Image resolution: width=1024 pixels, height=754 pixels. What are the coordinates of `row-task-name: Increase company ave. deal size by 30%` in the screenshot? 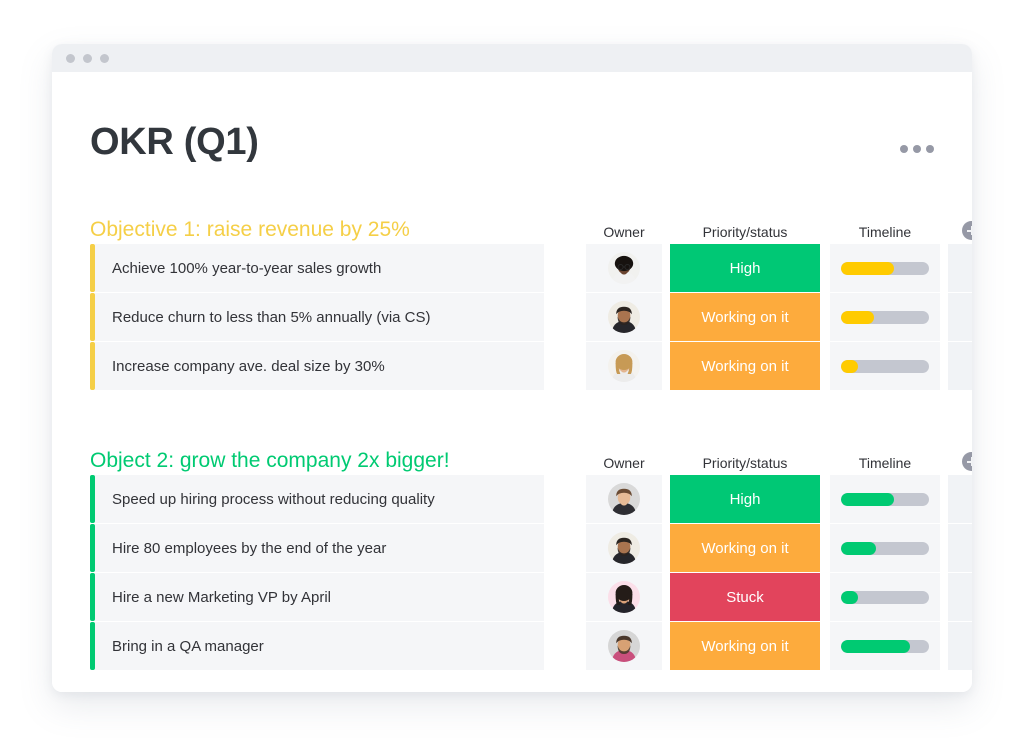 It's located at (319, 366).